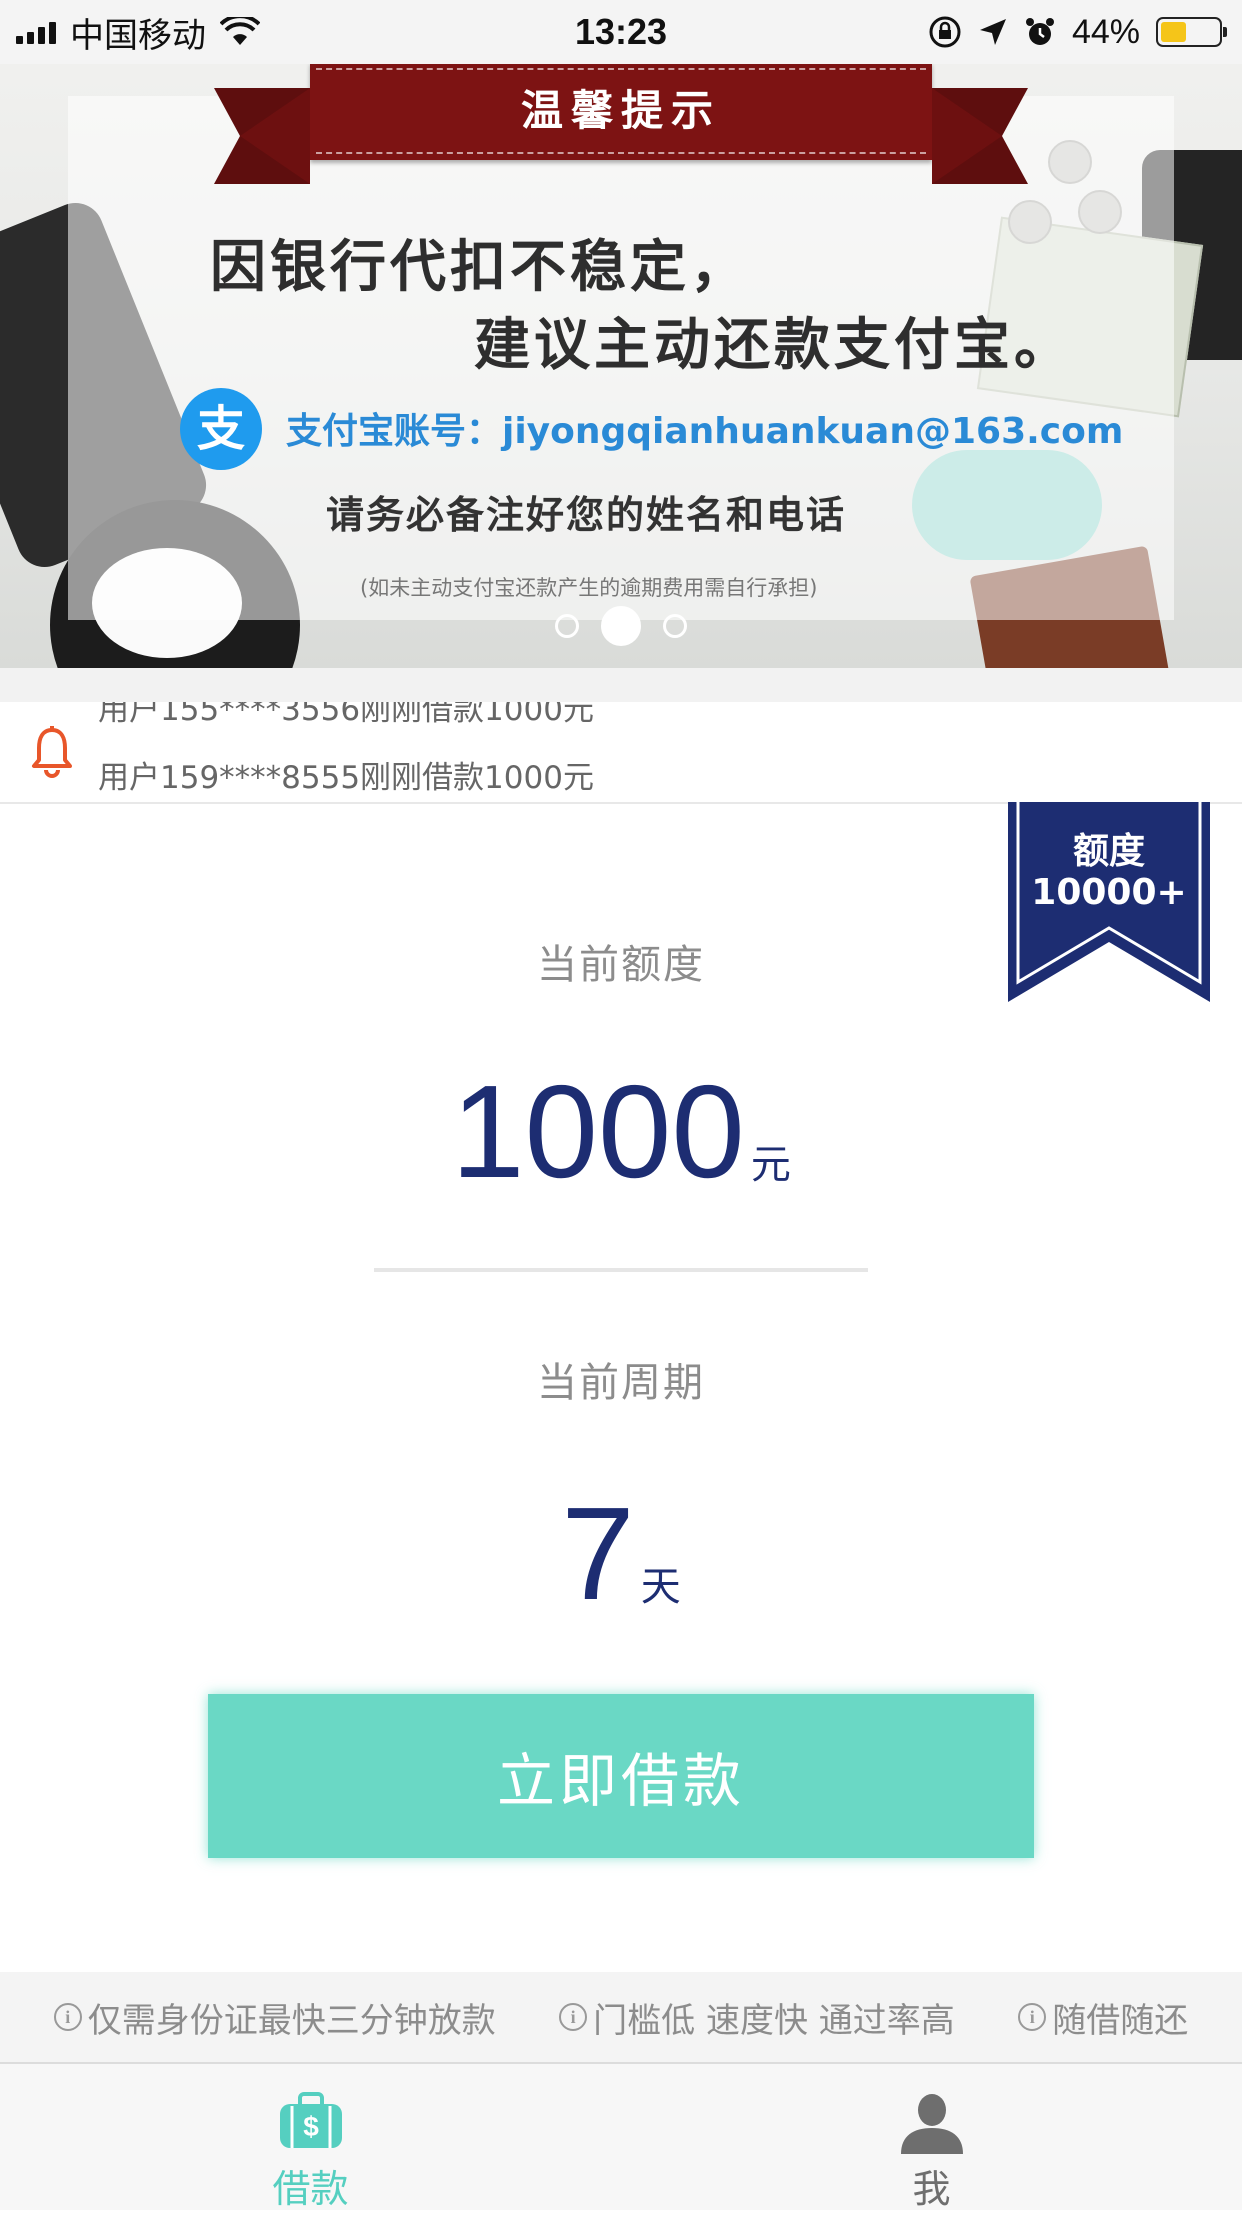 Image resolution: width=1242 pixels, height=2213 pixels. What do you see at coordinates (621, 32) in the screenshot?
I see `status-bar: 中国移动 13:23 44%` at bounding box center [621, 32].